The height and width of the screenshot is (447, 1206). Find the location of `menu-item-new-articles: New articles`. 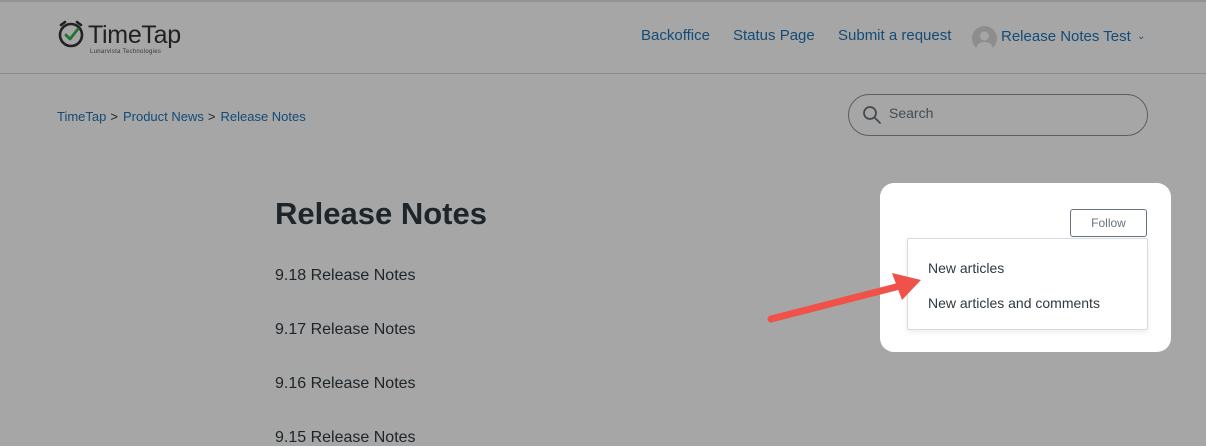

menu-item-new-articles: New articles is located at coordinates (966, 268).